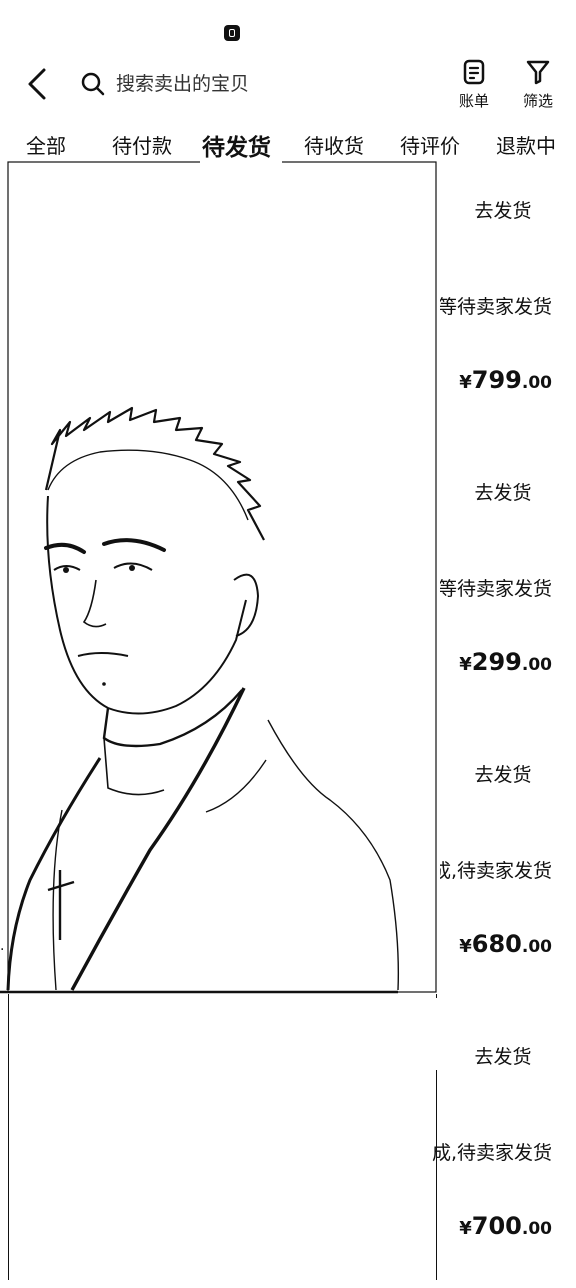  What do you see at coordinates (288, 28) in the screenshot?
I see `status-bar` at bounding box center [288, 28].